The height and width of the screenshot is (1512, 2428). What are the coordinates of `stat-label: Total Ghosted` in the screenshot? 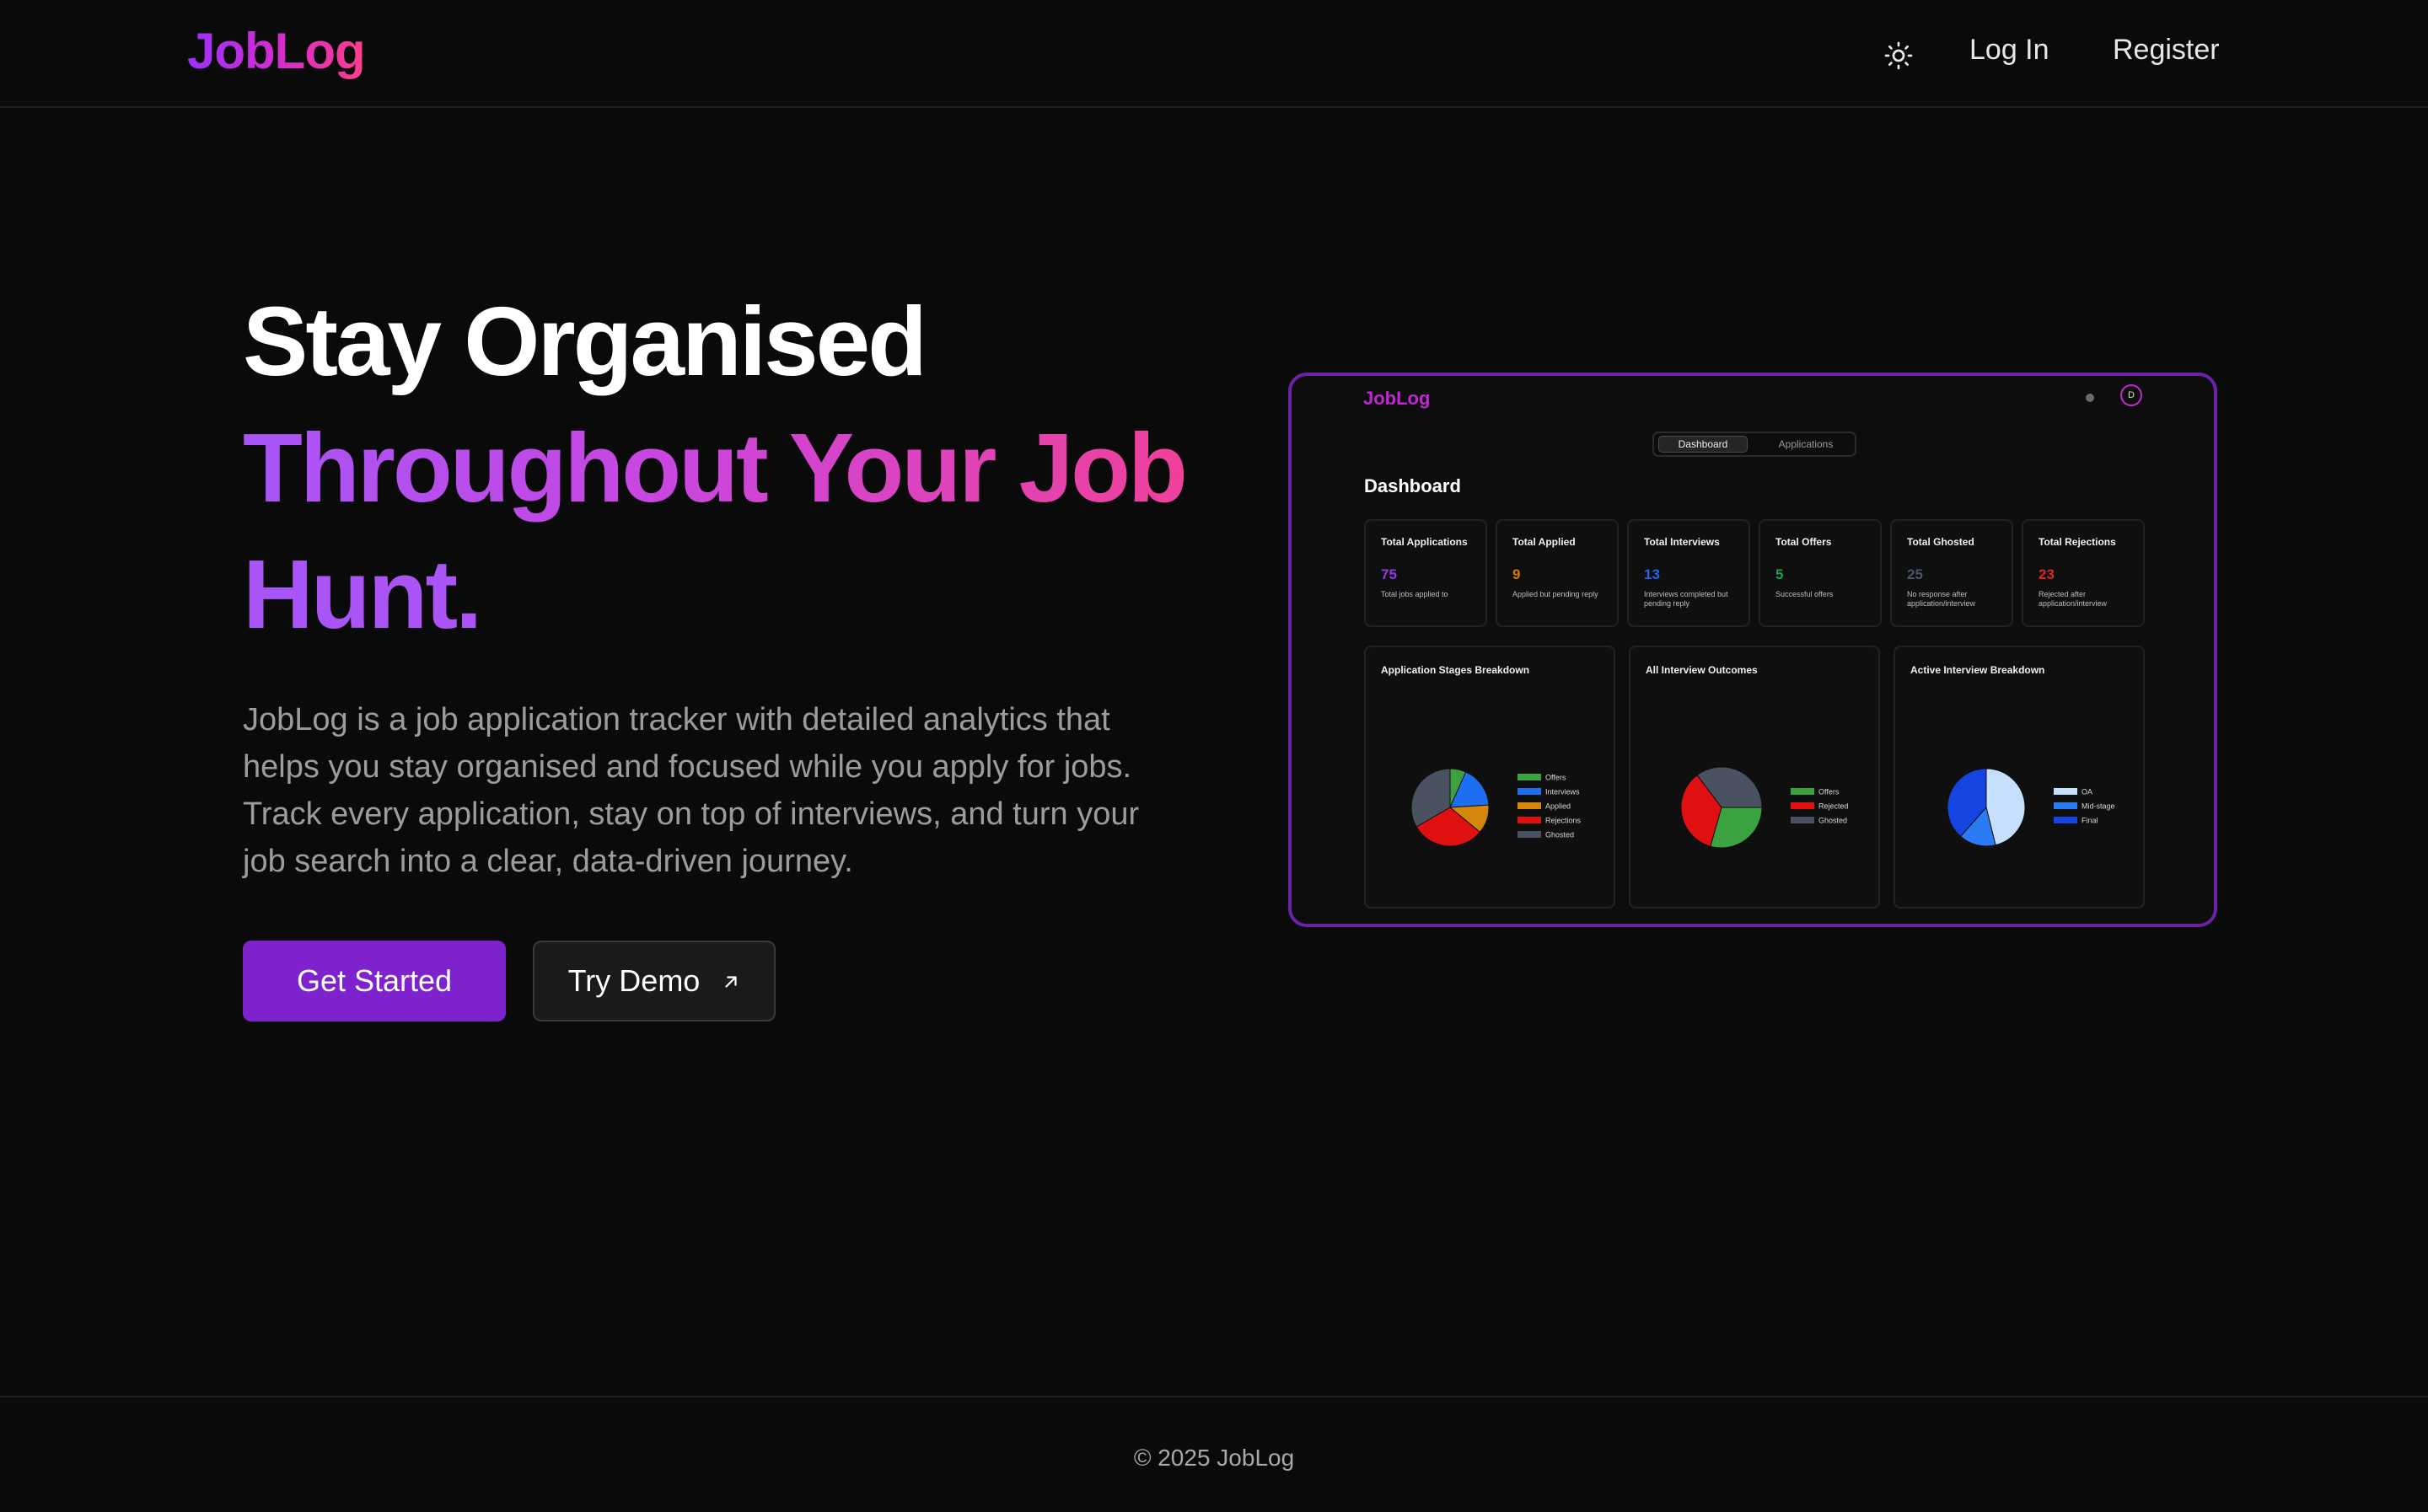 It's located at (1940, 542).